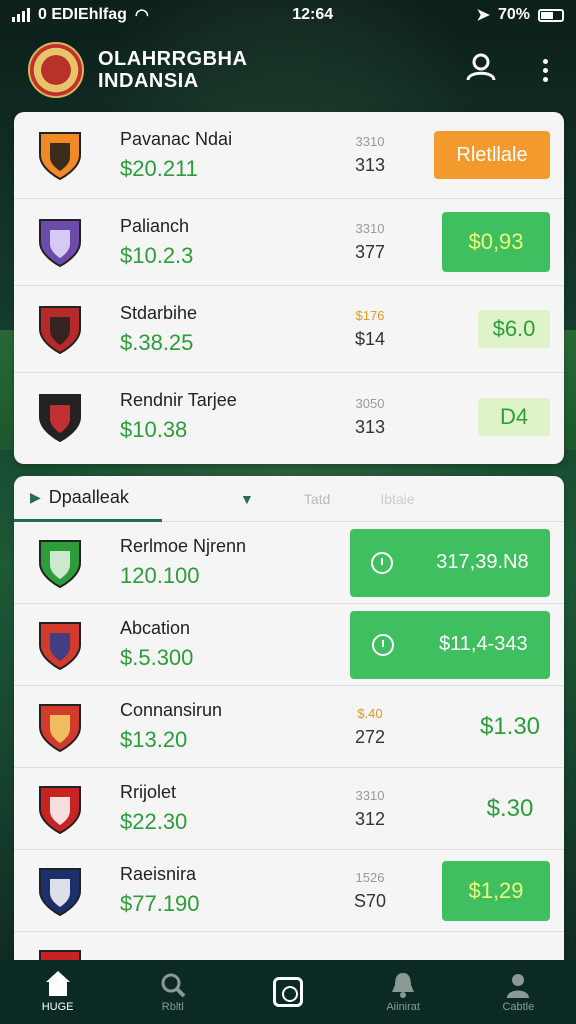 The width and height of the screenshot is (576, 1024). What do you see at coordinates (173, 59) in the screenshot?
I see `app-title-line1: OLAHRRGBHA` at bounding box center [173, 59].